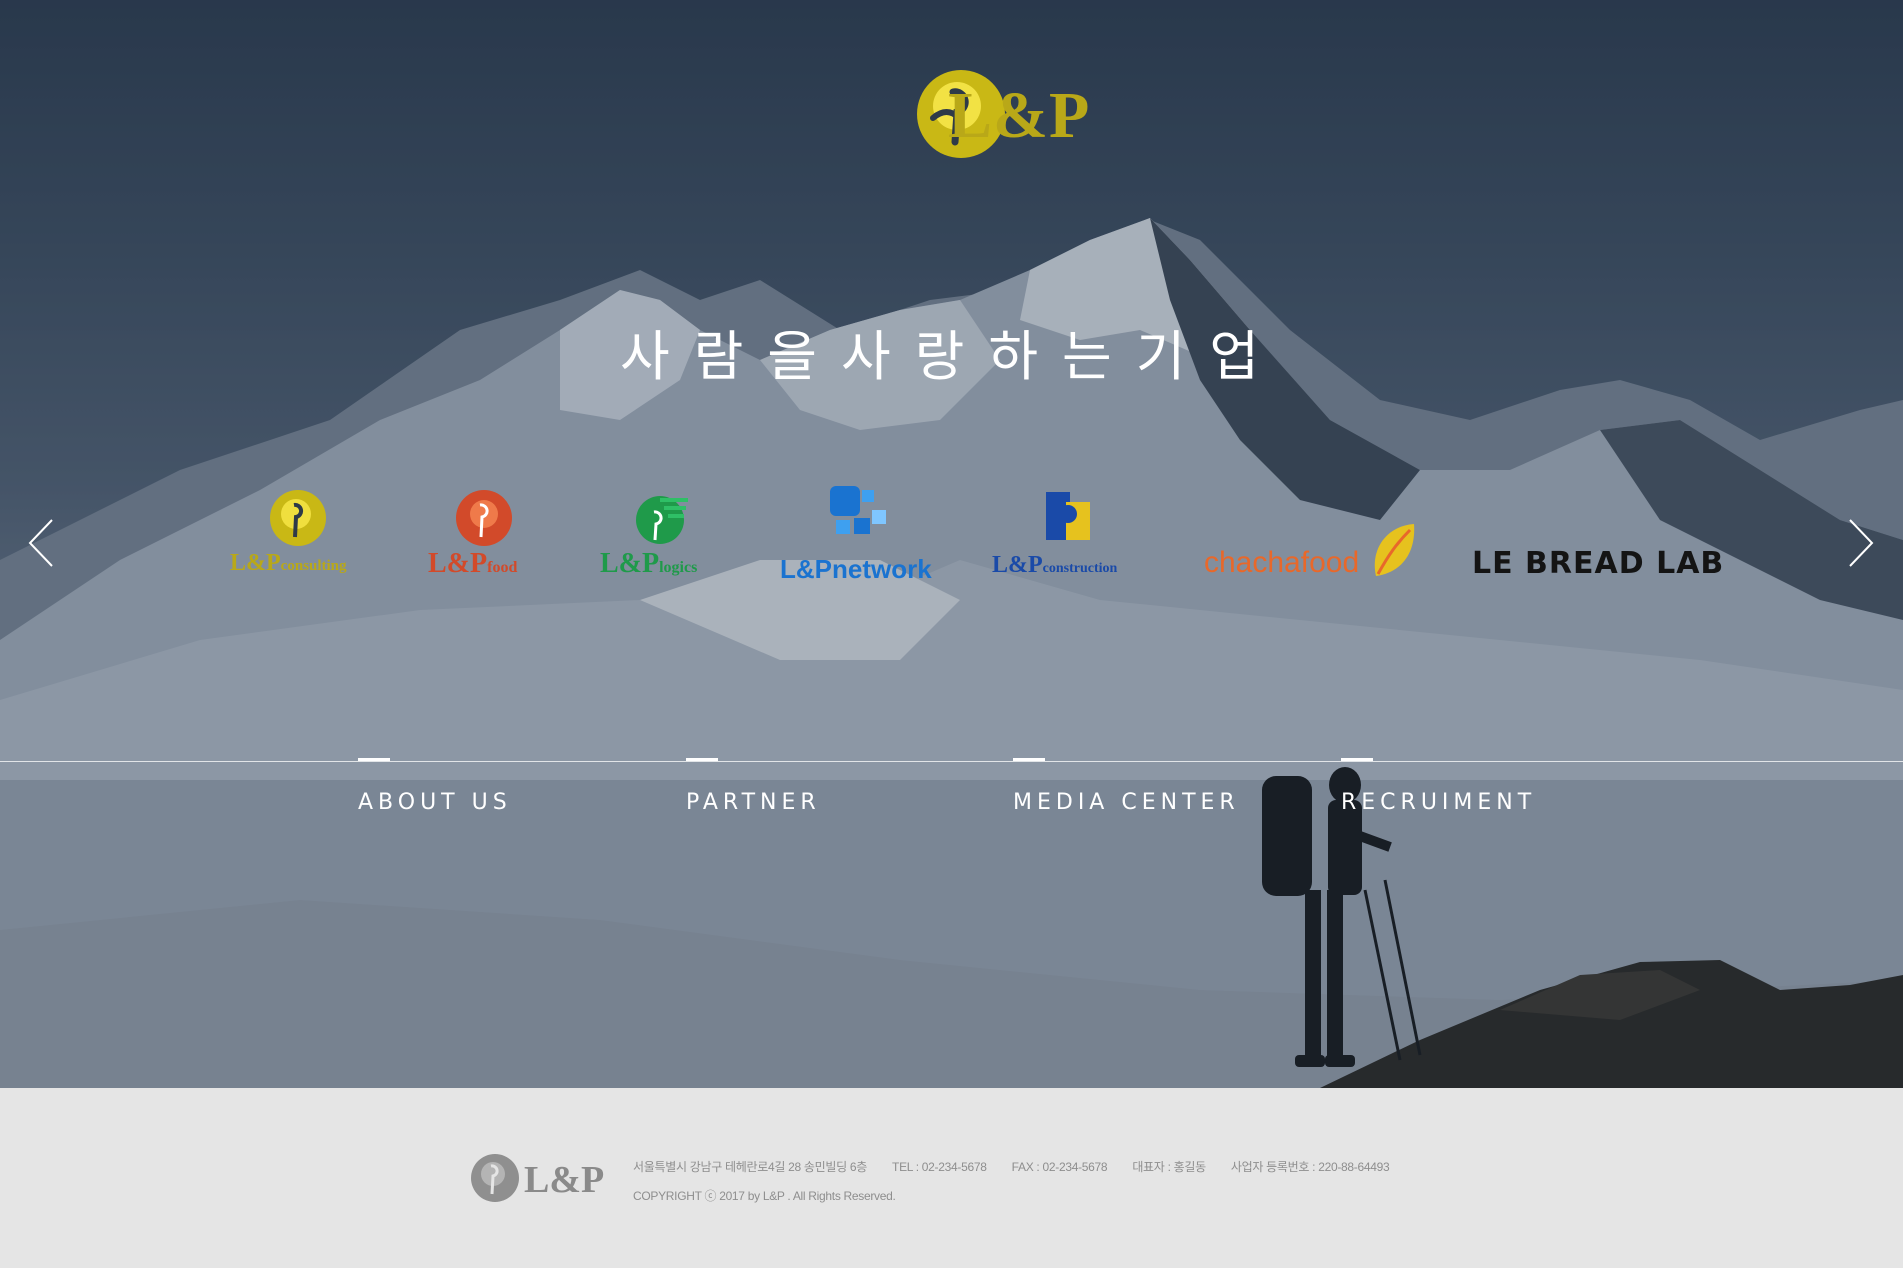 Image resolution: width=1903 pixels, height=1268 pixels. Describe the element at coordinates (435, 802) in the screenshot. I see `nav-label: ABOUT US` at that location.